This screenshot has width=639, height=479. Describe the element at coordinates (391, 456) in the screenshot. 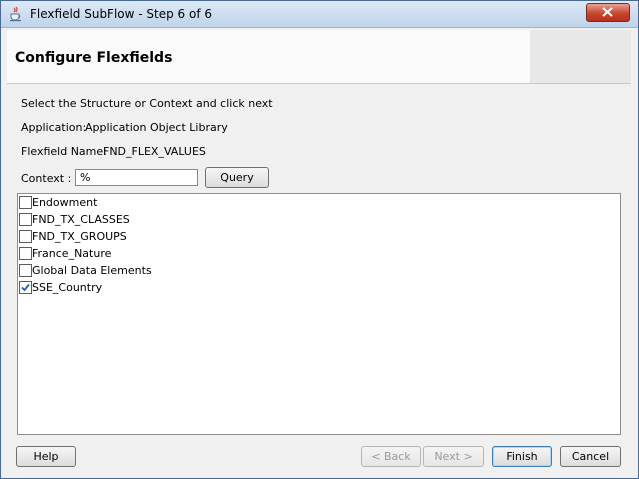

I see `back-button: < Back` at that location.